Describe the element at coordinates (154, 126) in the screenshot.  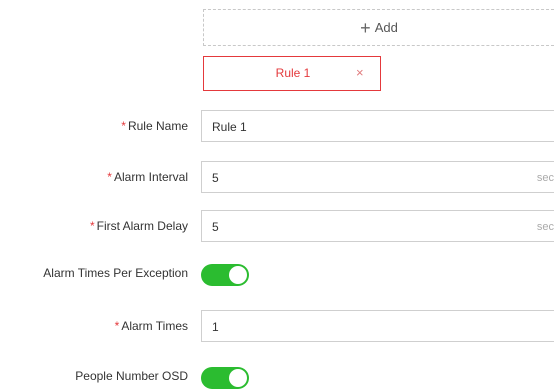
I see `rule-name-label: * Rule Name` at that location.